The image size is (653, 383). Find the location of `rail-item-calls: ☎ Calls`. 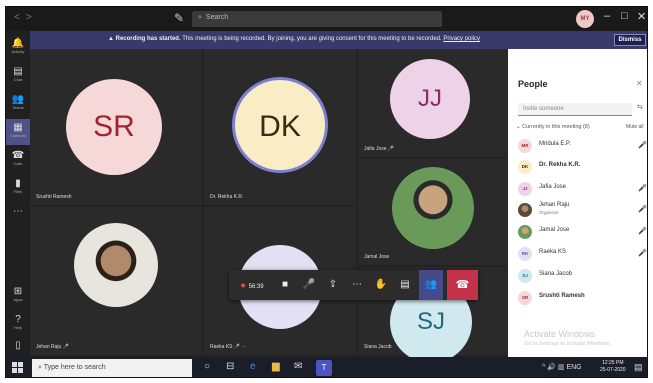

rail-item-calls: ☎ Calls is located at coordinates (18, 160).